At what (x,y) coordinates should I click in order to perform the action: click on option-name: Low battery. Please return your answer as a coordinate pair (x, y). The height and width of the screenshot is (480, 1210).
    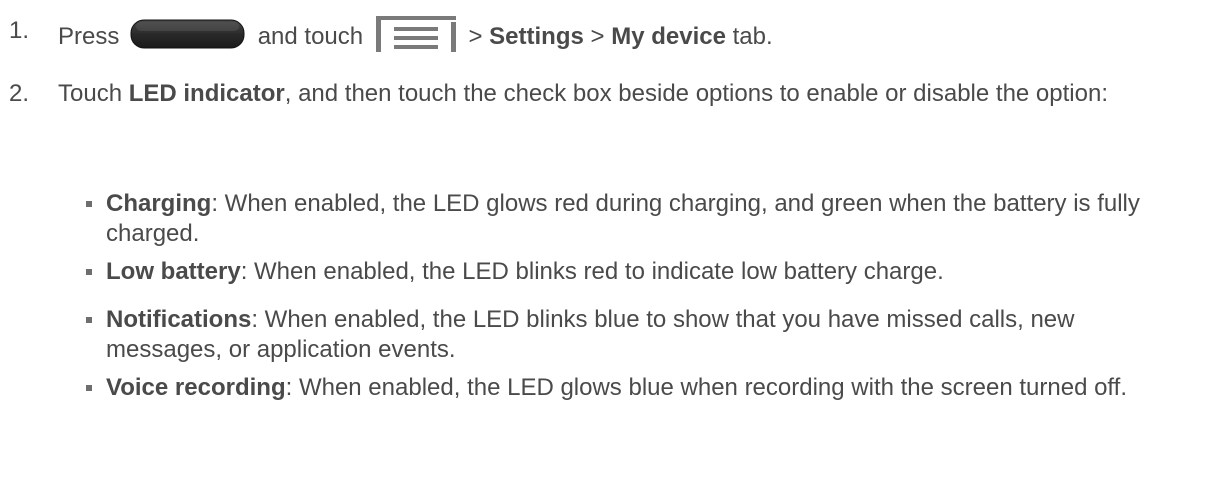
    Looking at the image, I should click on (173, 271).